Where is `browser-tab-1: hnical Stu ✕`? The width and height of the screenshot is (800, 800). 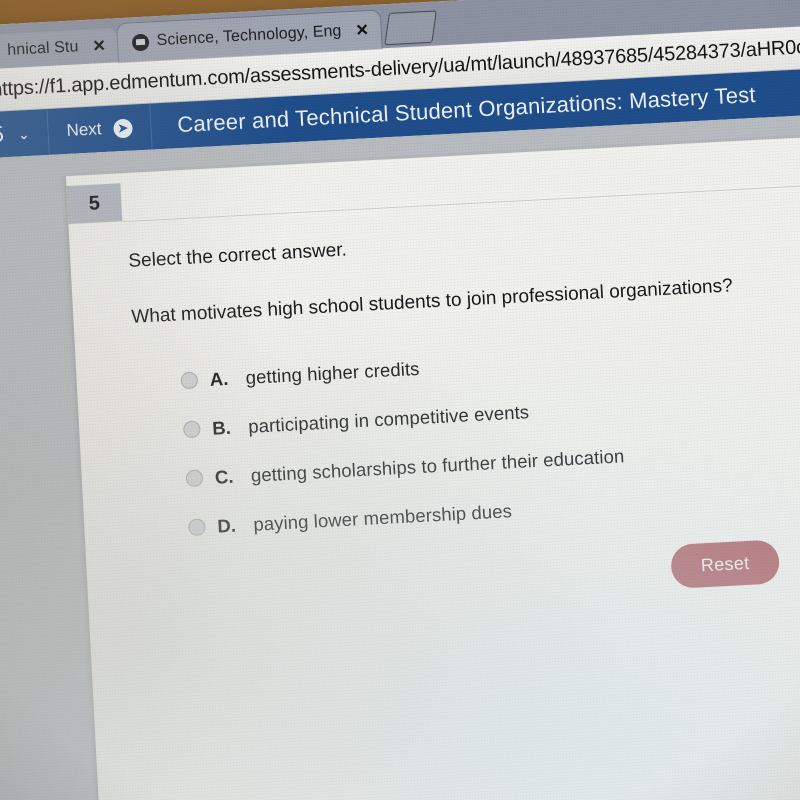
browser-tab-1: hnical Stu ✕ is located at coordinates (59, 48).